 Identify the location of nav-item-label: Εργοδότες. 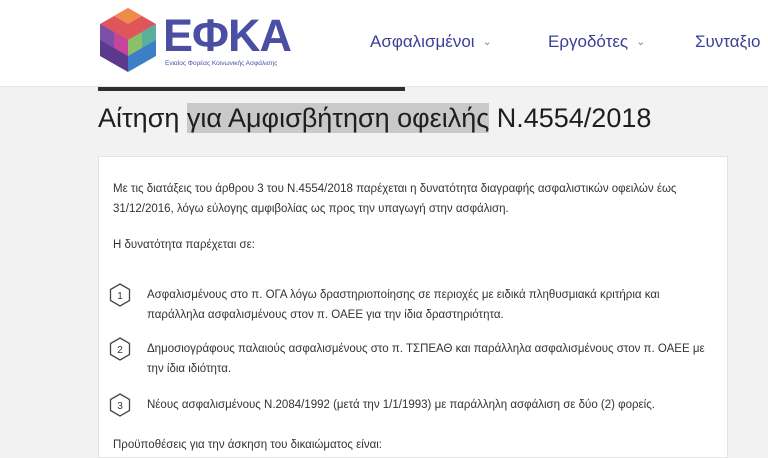
(588, 41).